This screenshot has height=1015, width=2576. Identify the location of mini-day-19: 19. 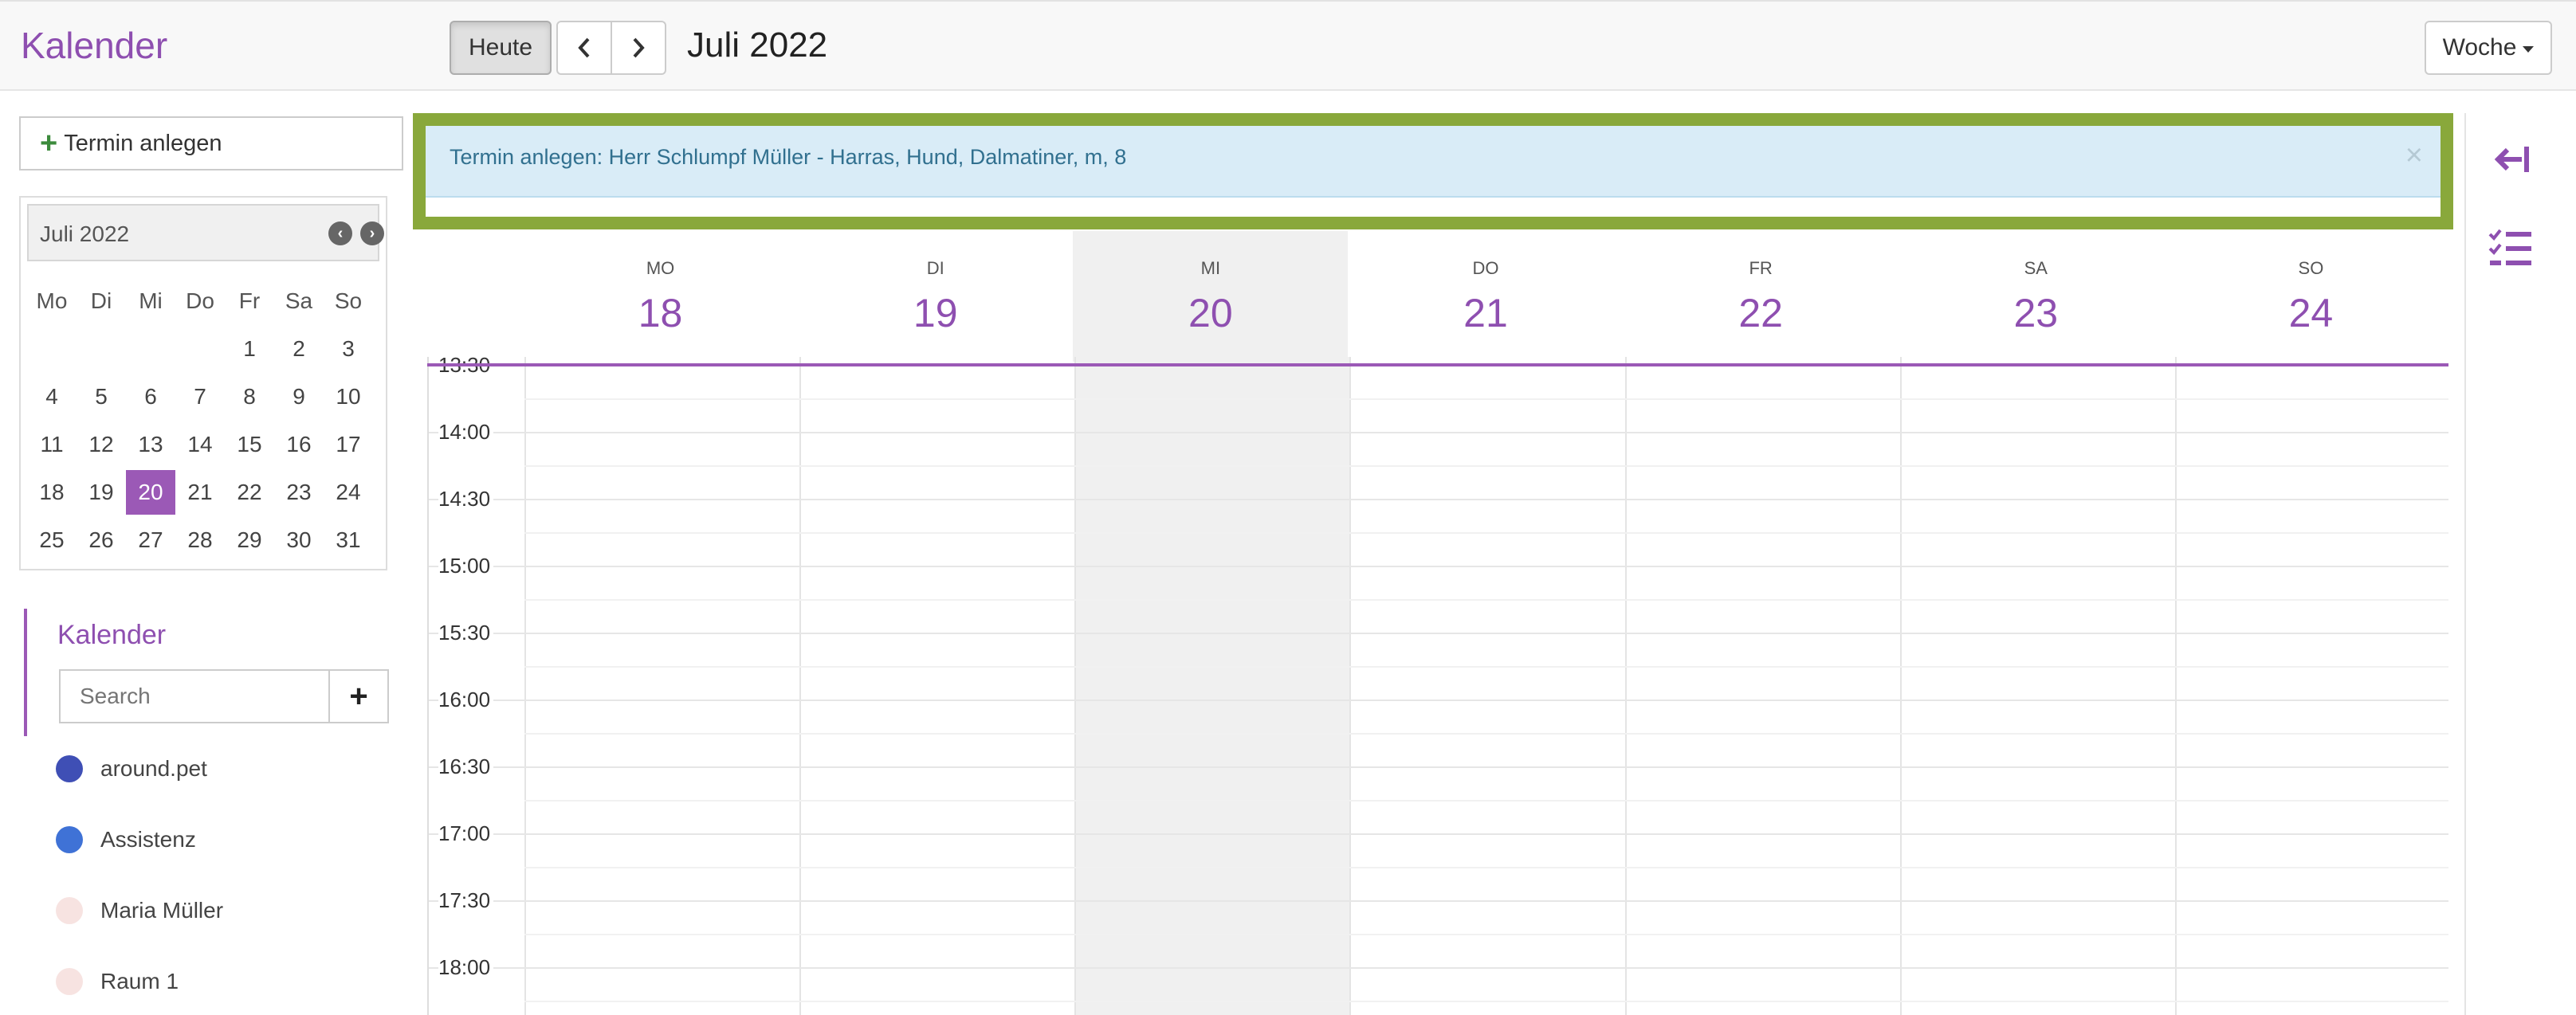
(101, 492).